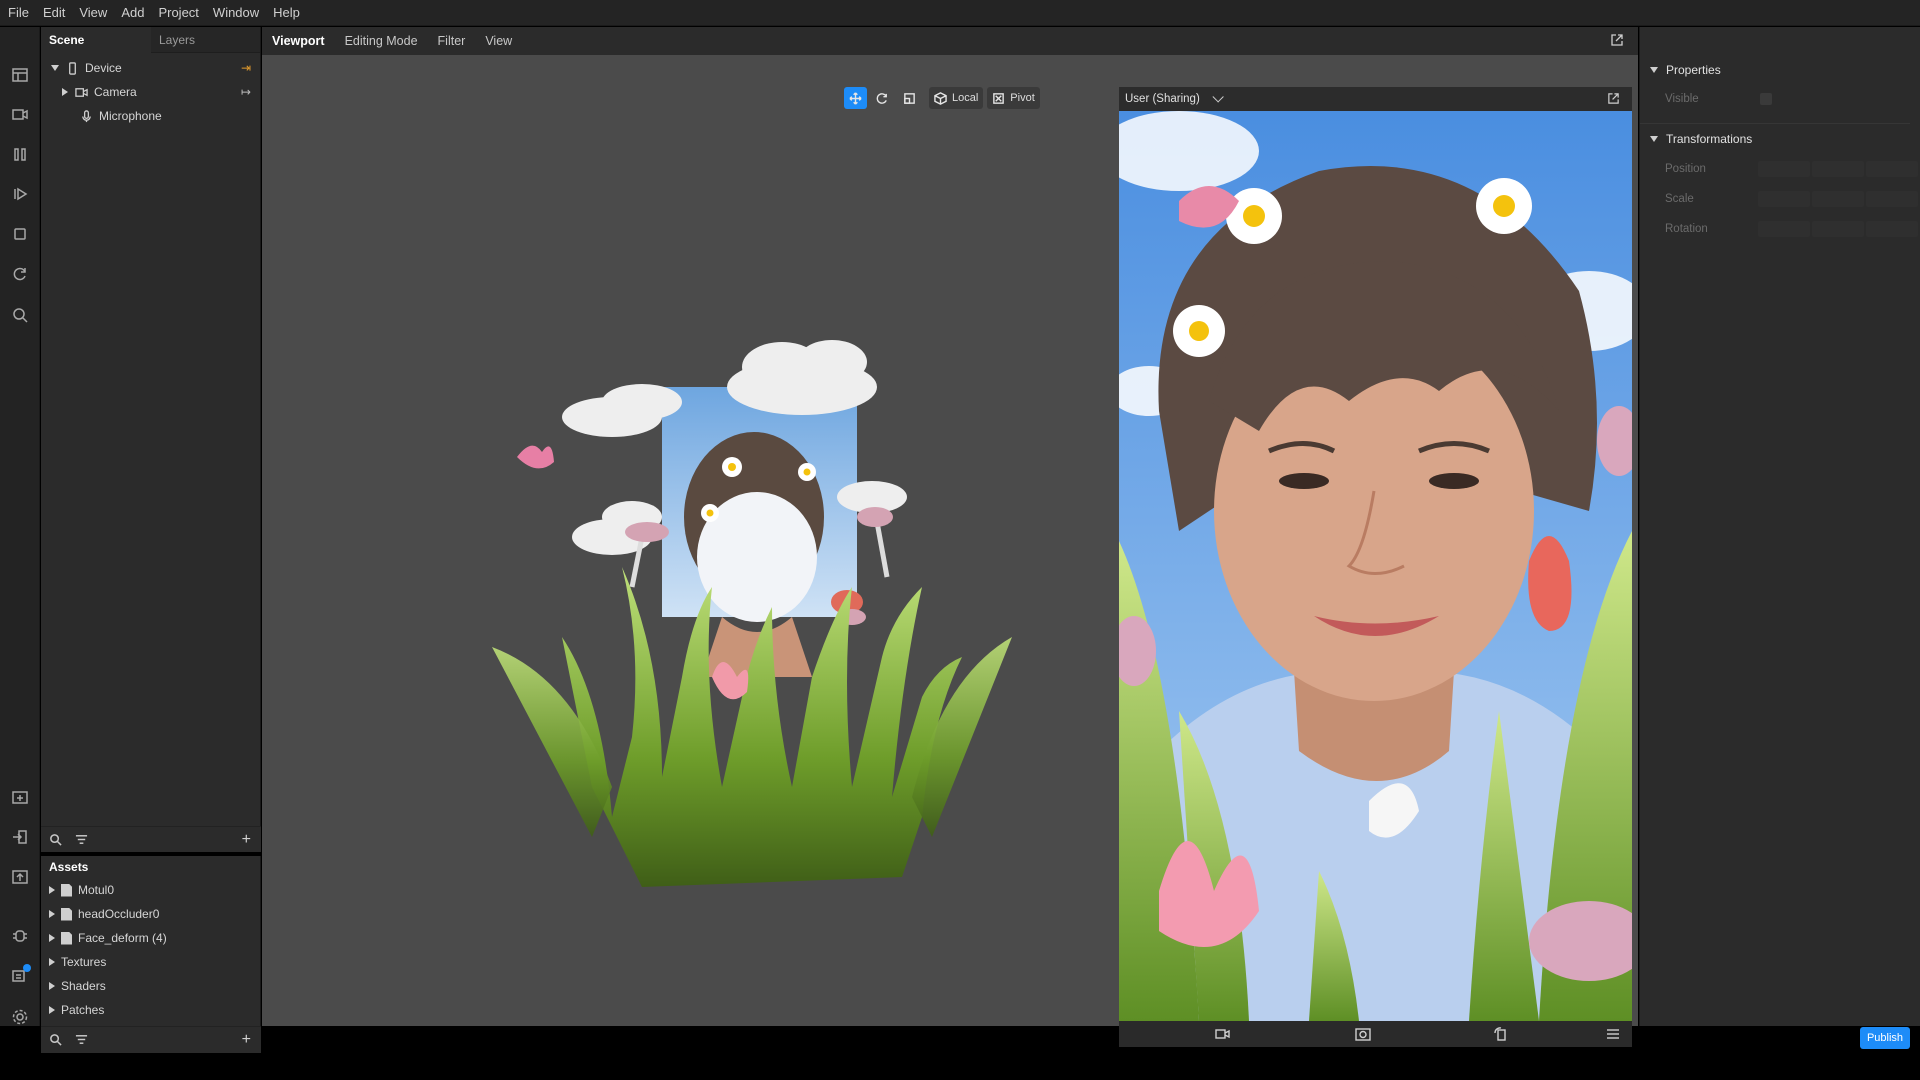  Describe the element at coordinates (246, 92) in the screenshot. I see `scene-item-action: ↦` at that location.